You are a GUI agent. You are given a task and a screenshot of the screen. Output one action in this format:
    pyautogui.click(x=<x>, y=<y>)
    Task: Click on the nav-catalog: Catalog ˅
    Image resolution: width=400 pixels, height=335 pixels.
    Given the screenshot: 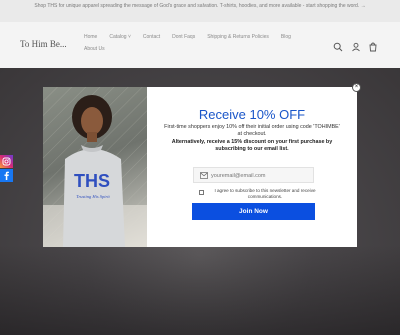 What is the action you would take?
    pyautogui.click(x=120, y=37)
    